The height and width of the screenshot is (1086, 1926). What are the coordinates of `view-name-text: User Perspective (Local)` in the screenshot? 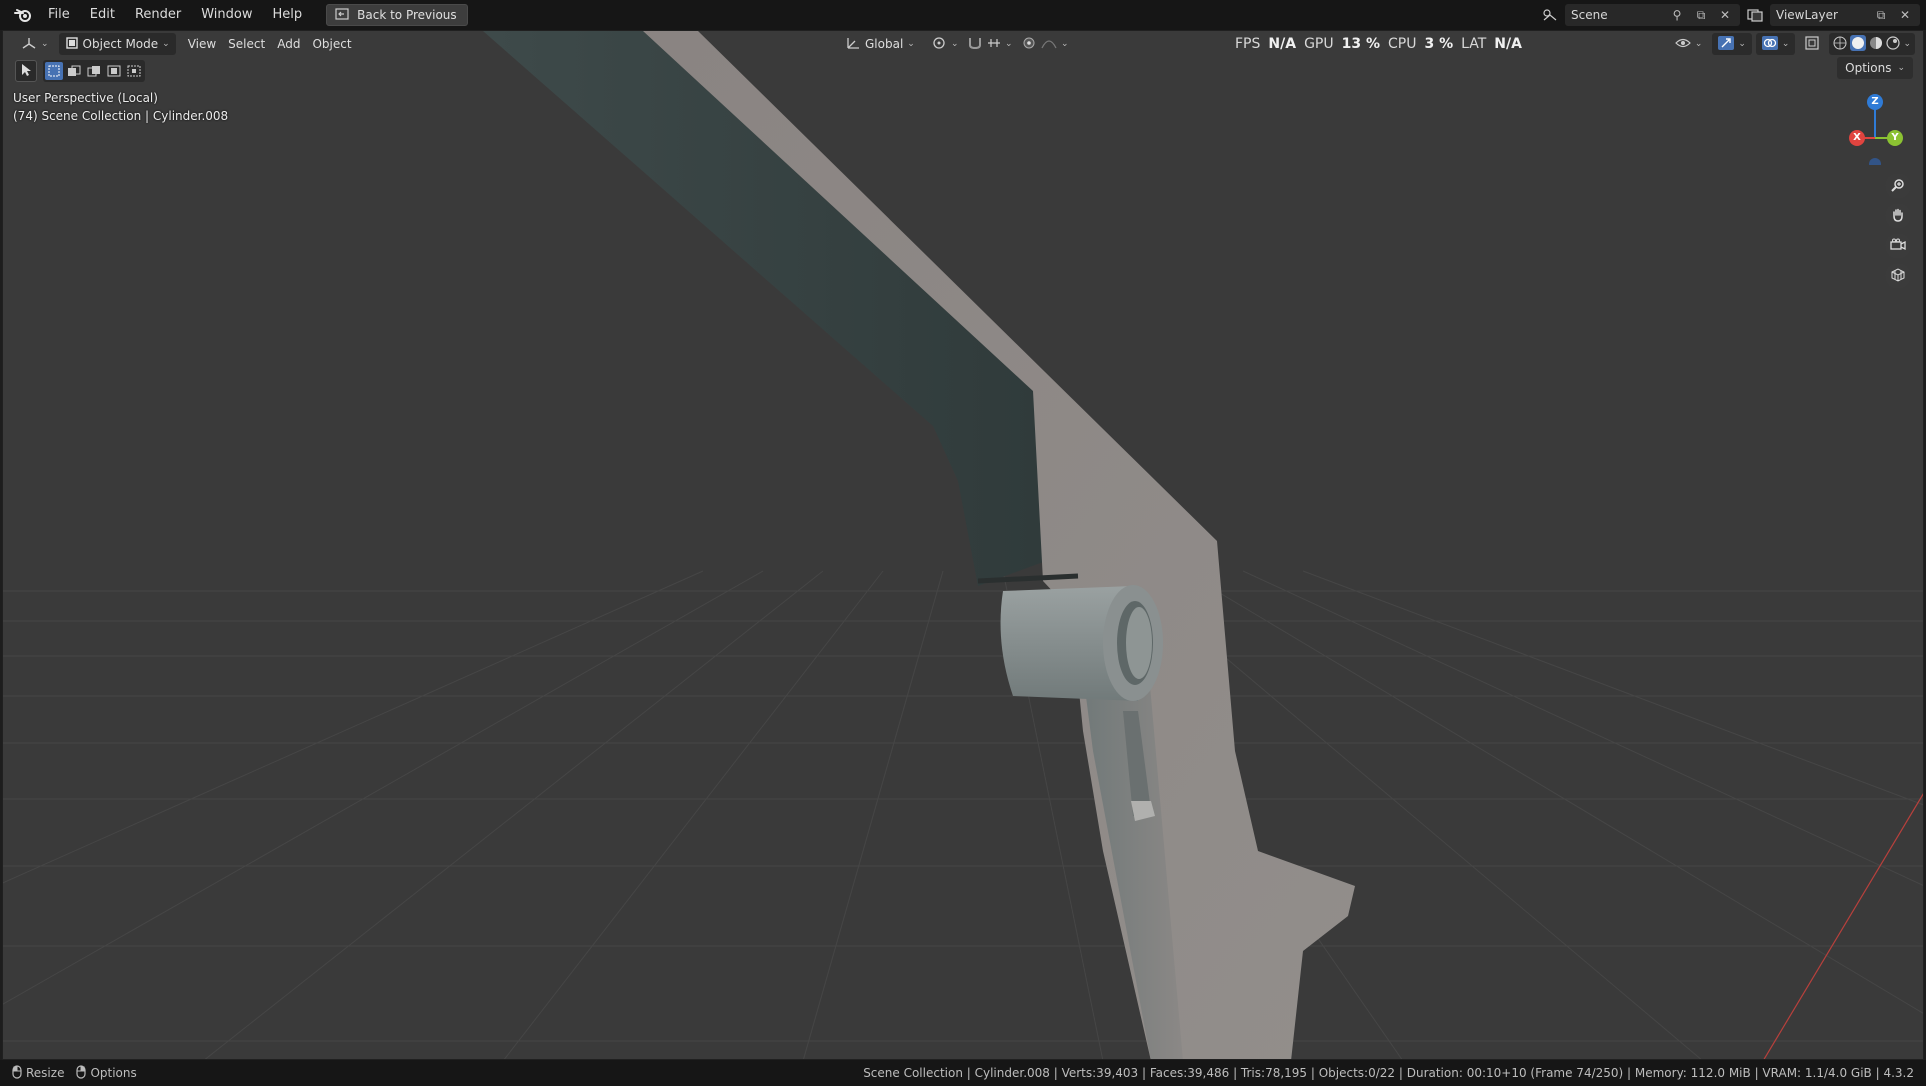 It's located at (85, 98).